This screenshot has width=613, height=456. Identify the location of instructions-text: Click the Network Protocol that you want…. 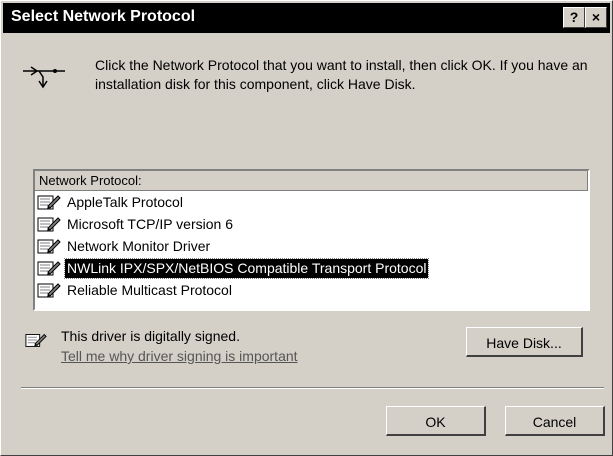
(341, 74).